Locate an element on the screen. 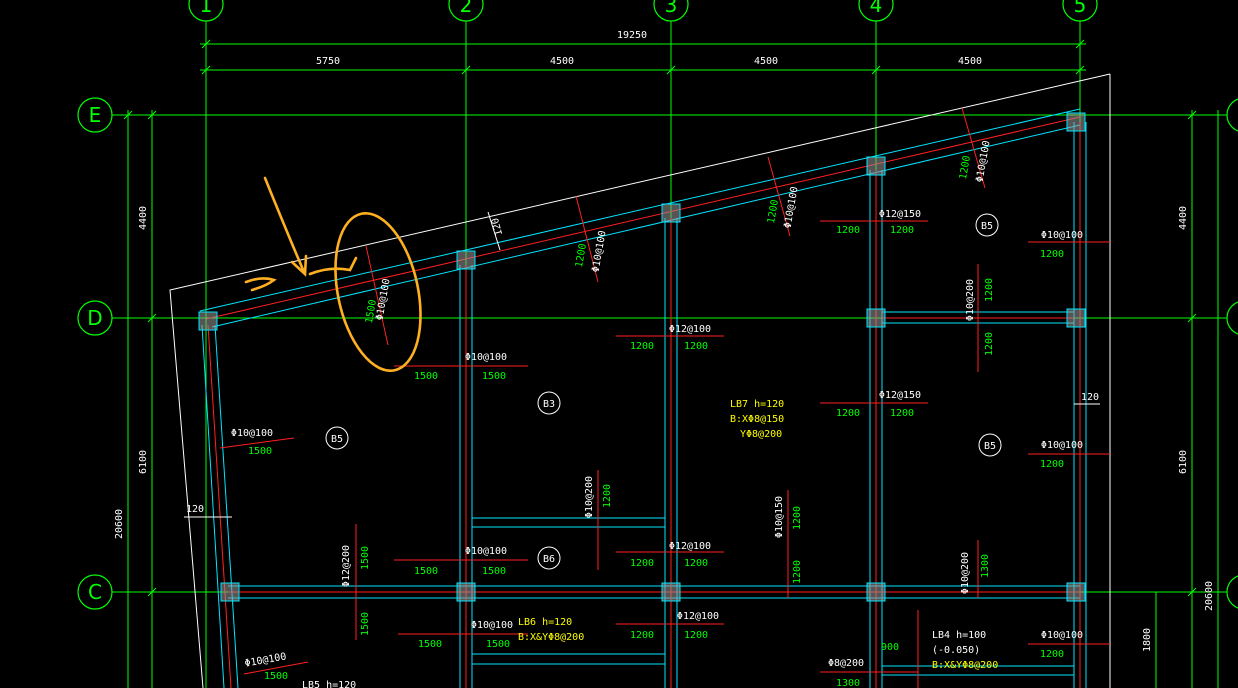 This screenshot has height=688, width=1238. thickness-left-beam: 120 is located at coordinates (195, 509).